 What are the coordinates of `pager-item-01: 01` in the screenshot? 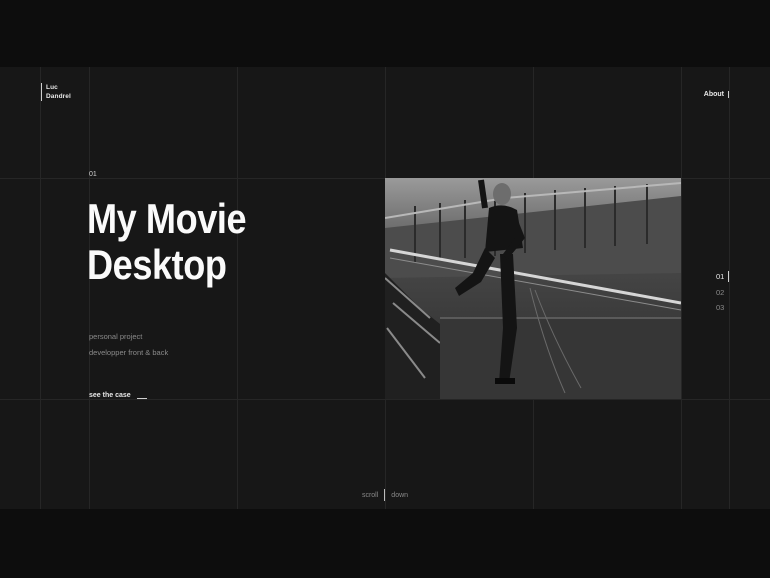 It's located at (723, 277).